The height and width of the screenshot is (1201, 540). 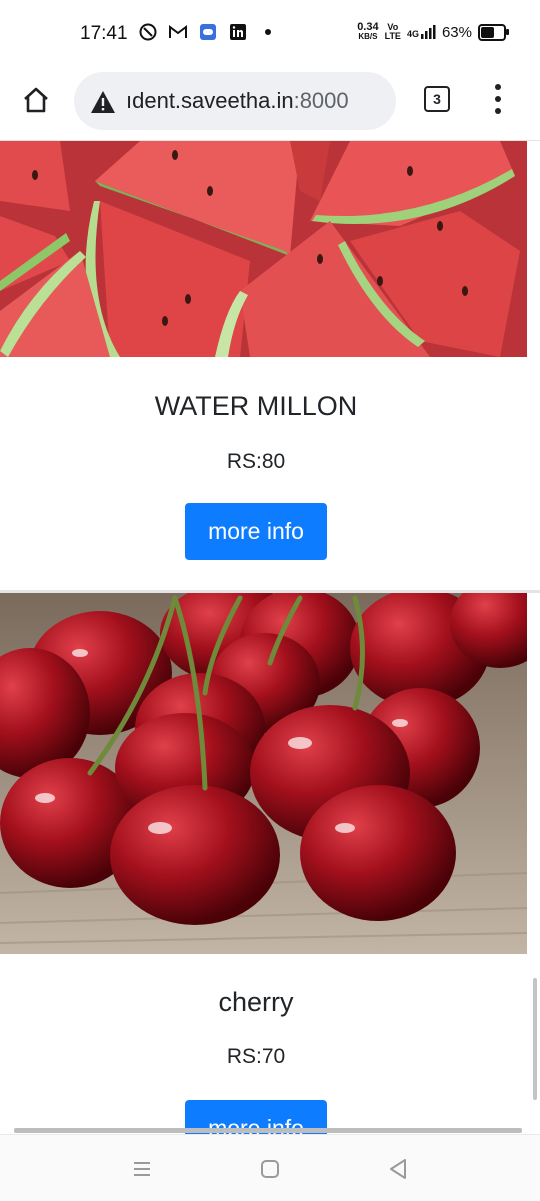 I want to click on system-navbar, so click(x=270, y=1167).